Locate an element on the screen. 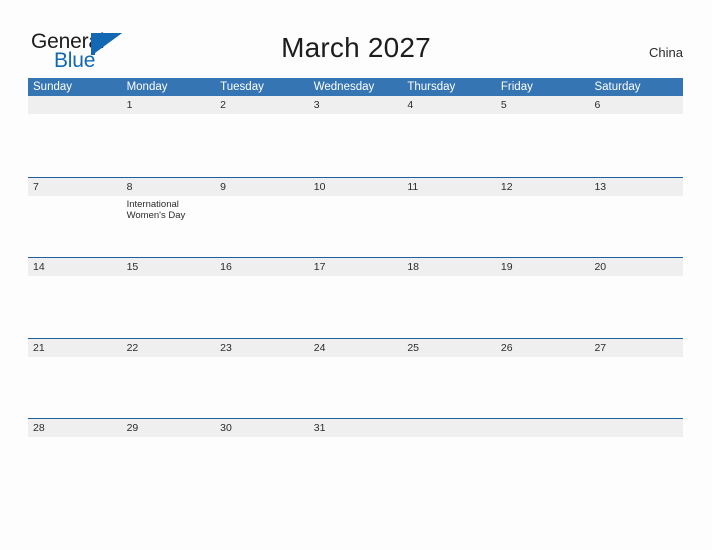 This screenshot has height=550, width=712. week-cells: 14 15 16 17 18 19 20 is located at coordinates (355, 298).